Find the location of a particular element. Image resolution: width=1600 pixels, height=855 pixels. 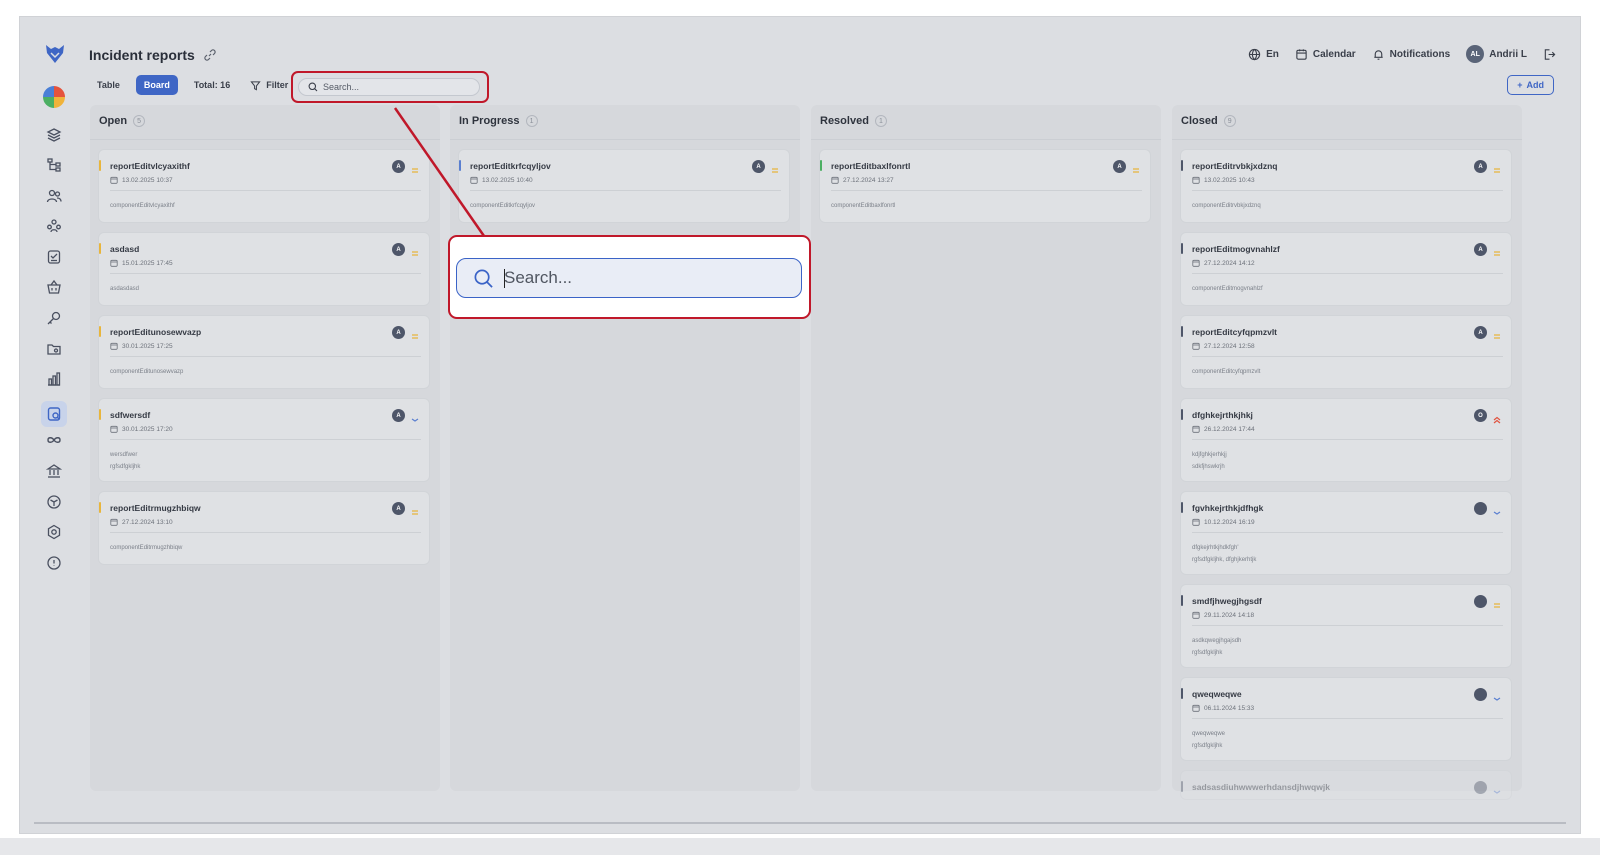

avatar: AL is located at coordinates (1475, 54).